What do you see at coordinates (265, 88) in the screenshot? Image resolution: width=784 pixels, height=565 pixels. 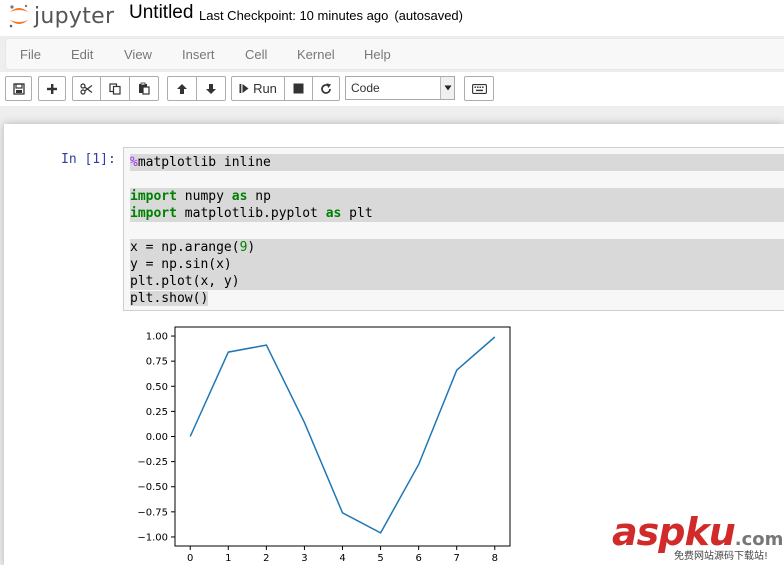 I see `run-button-label: Run` at bounding box center [265, 88].